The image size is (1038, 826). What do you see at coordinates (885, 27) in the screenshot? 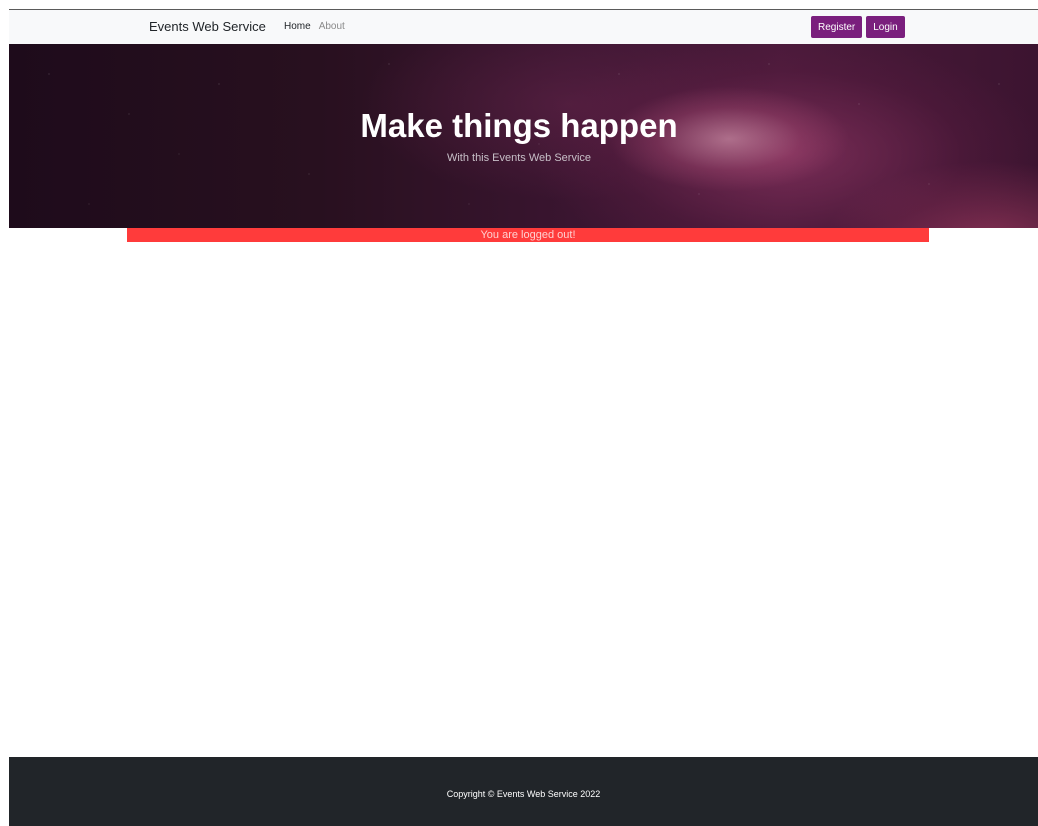
I see `login-button: Login` at bounding box center [885, 27].